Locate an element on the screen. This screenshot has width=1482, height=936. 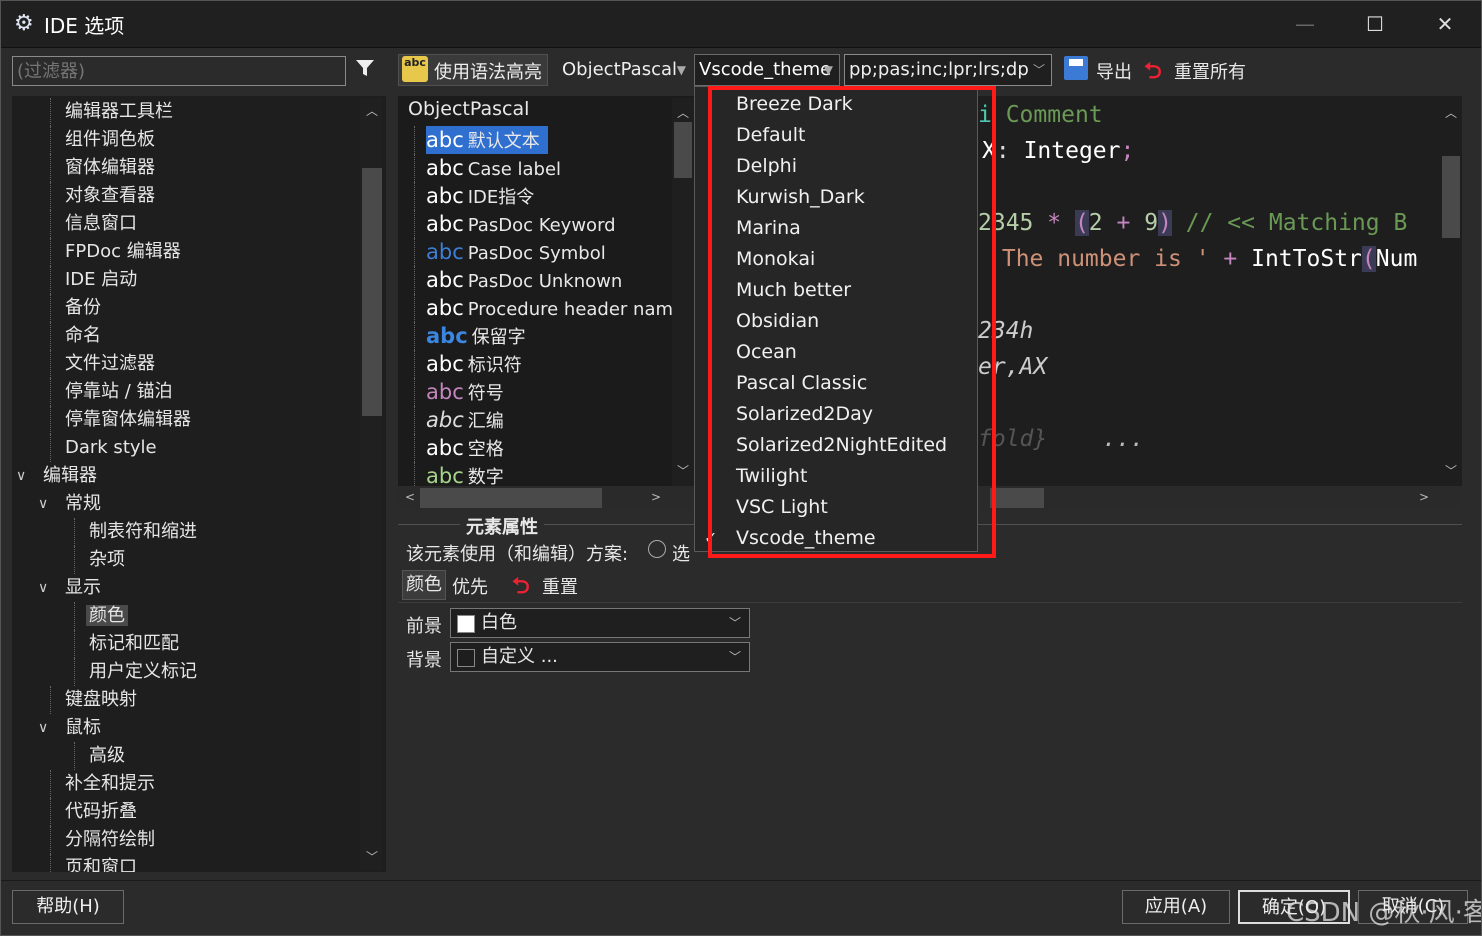
preview-hscroll-thumb is located at coordinates (1017, 498).